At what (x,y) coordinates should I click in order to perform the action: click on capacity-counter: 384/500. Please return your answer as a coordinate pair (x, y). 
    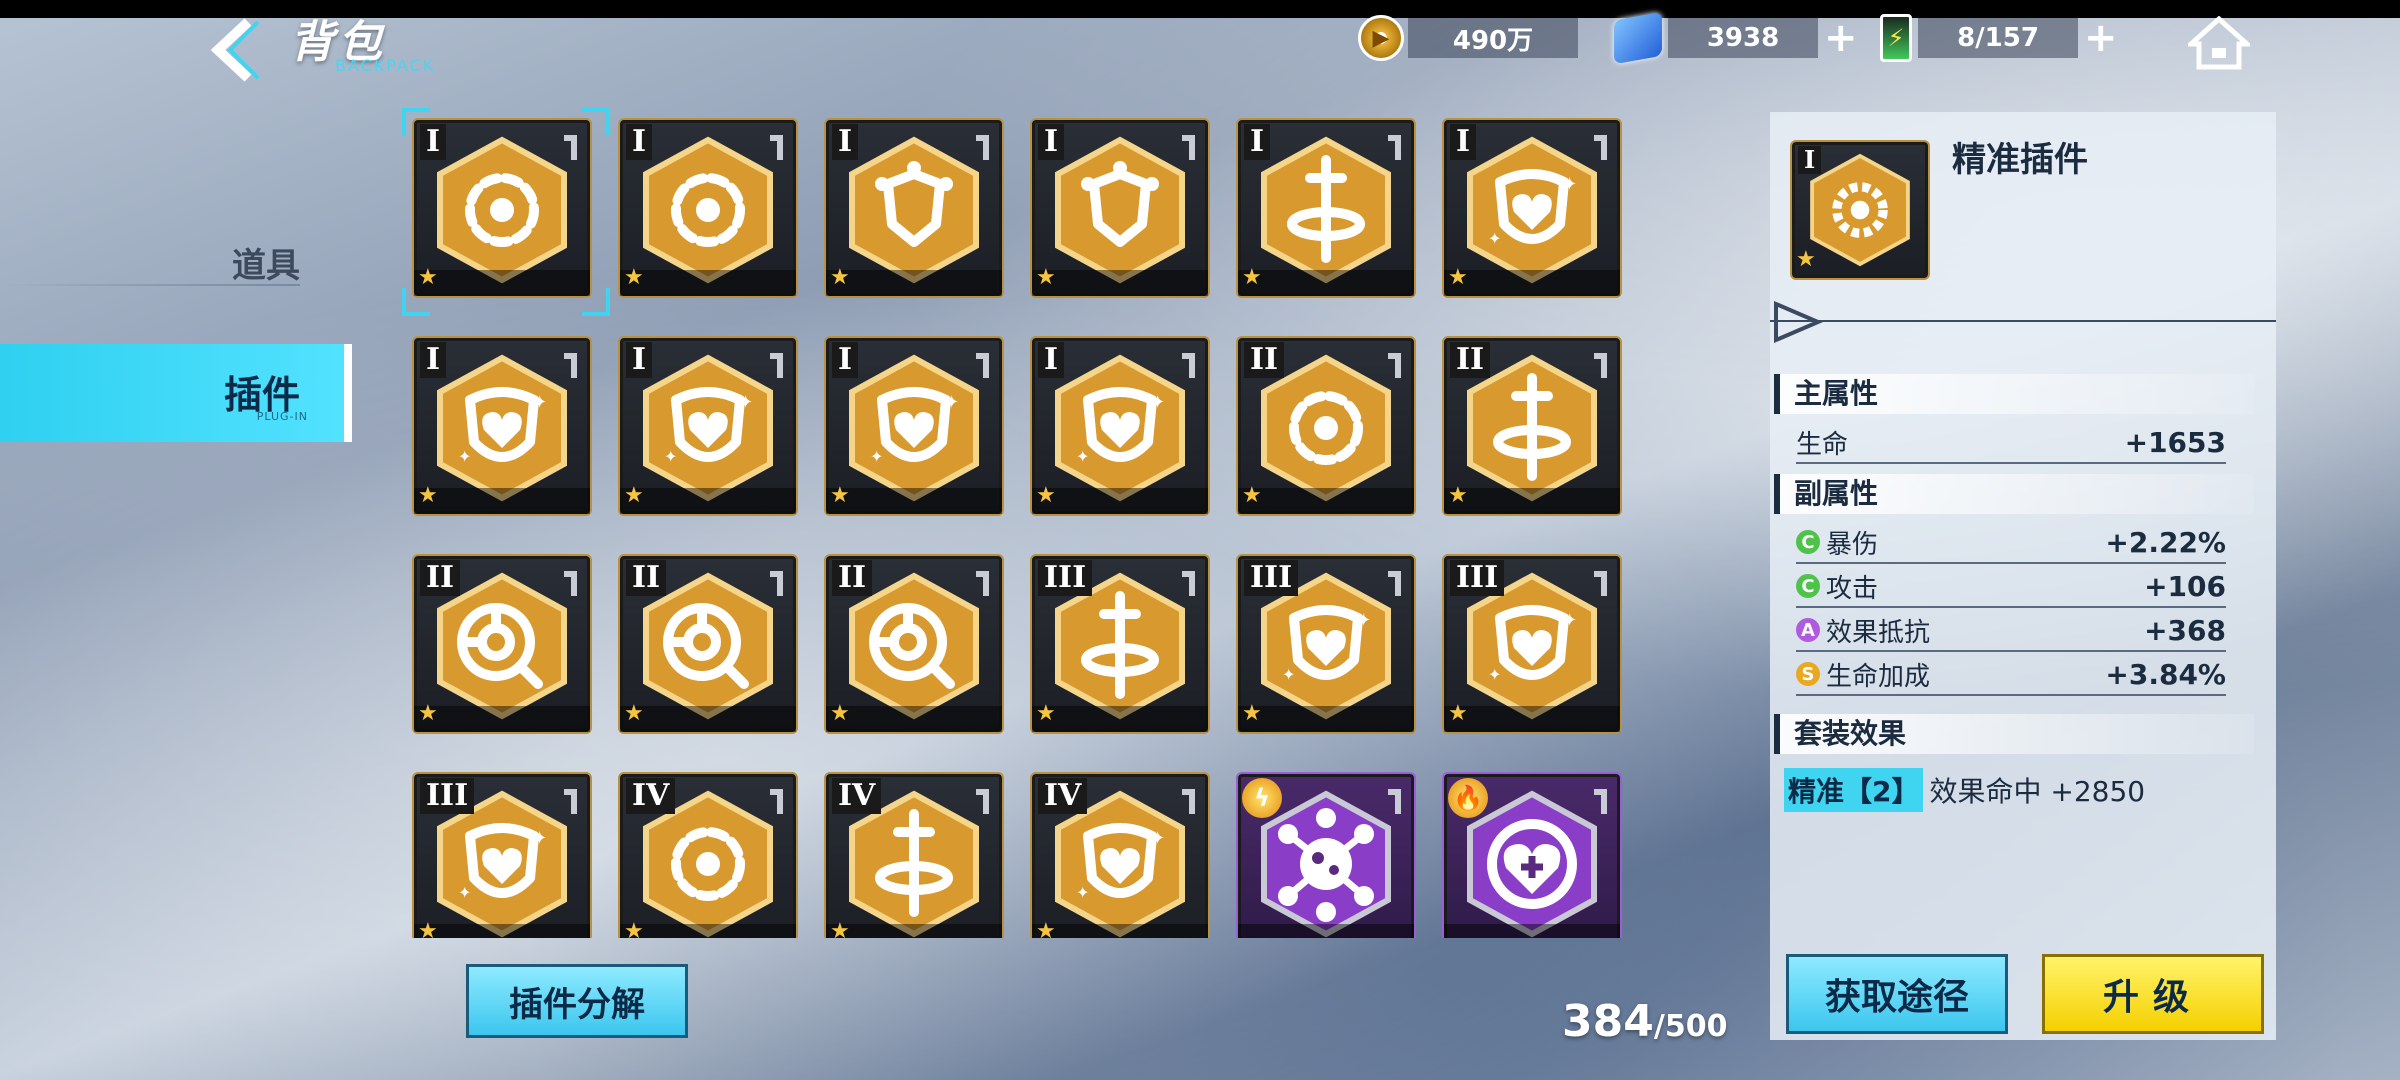
    Looking at the image, I should click on (1644, 1021).